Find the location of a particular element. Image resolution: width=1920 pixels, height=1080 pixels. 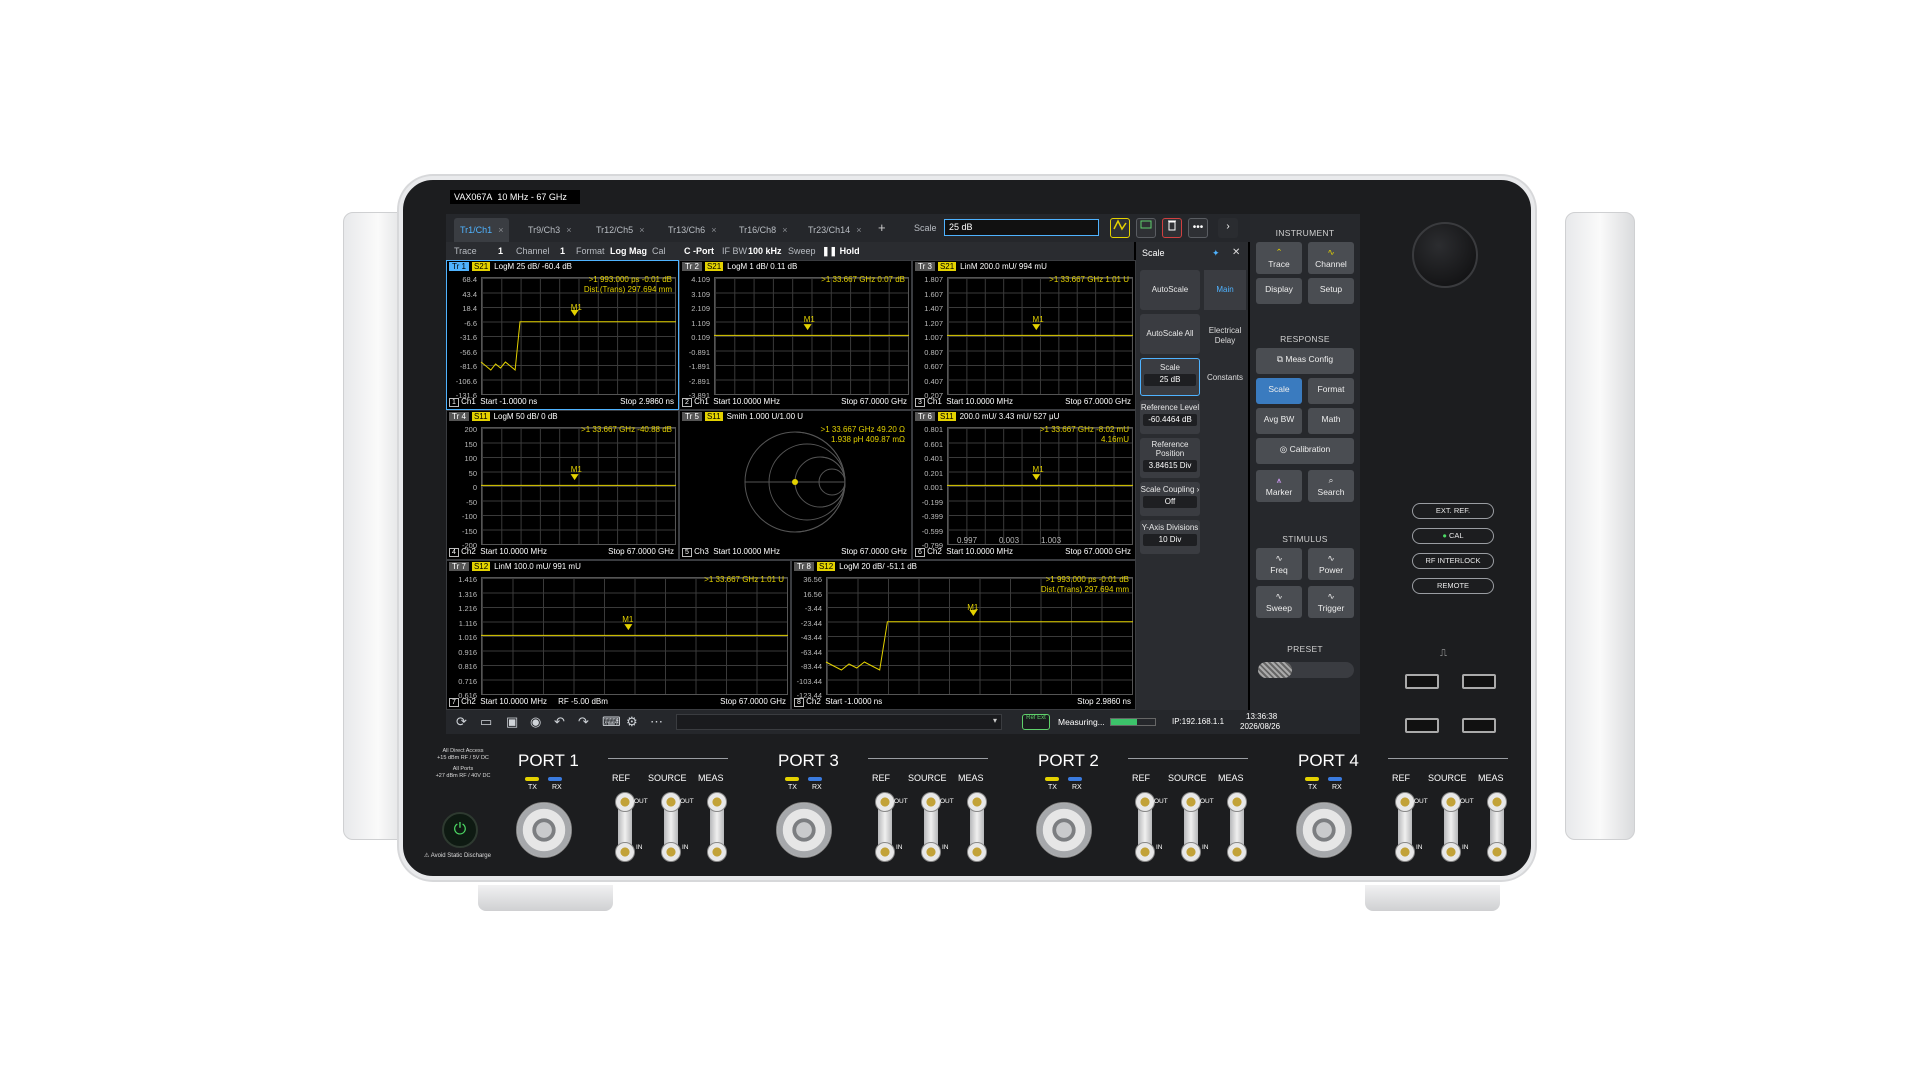

format-value: Log Mag is located at coordinates (628, 251).